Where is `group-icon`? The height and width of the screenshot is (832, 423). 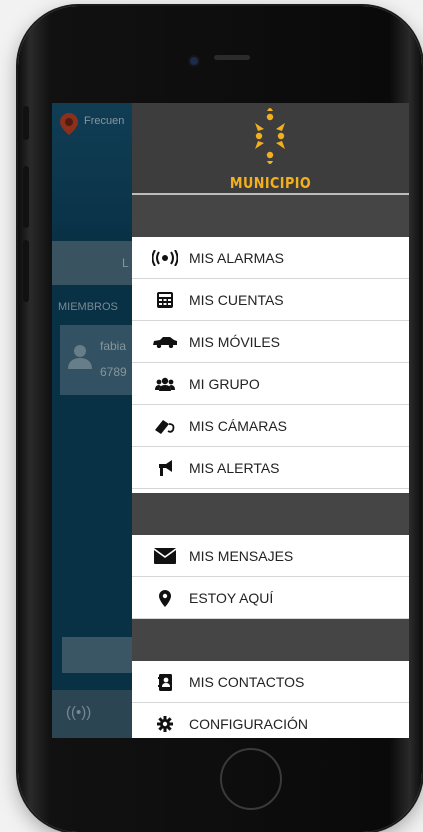 group-icon is located at coordinates (165, 384).